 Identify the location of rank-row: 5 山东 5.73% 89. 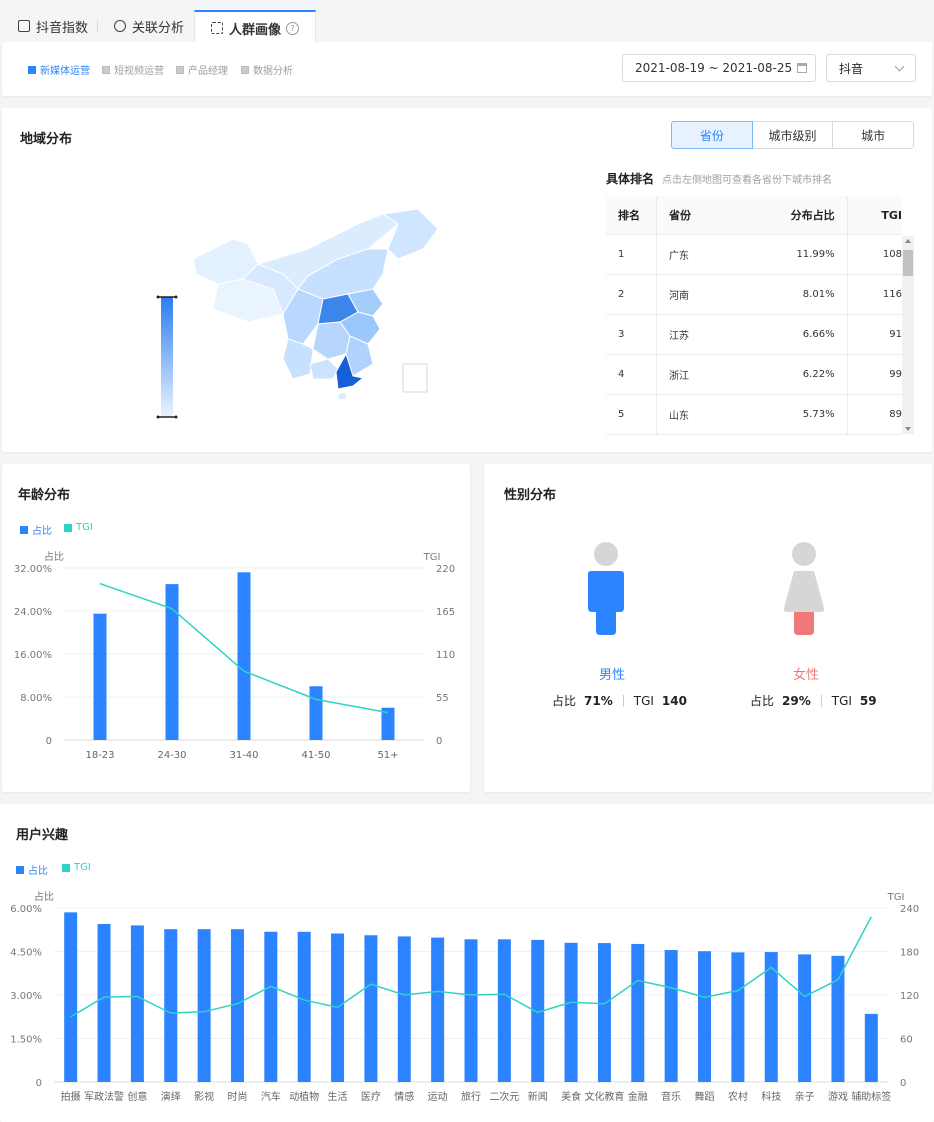
(754, 414).